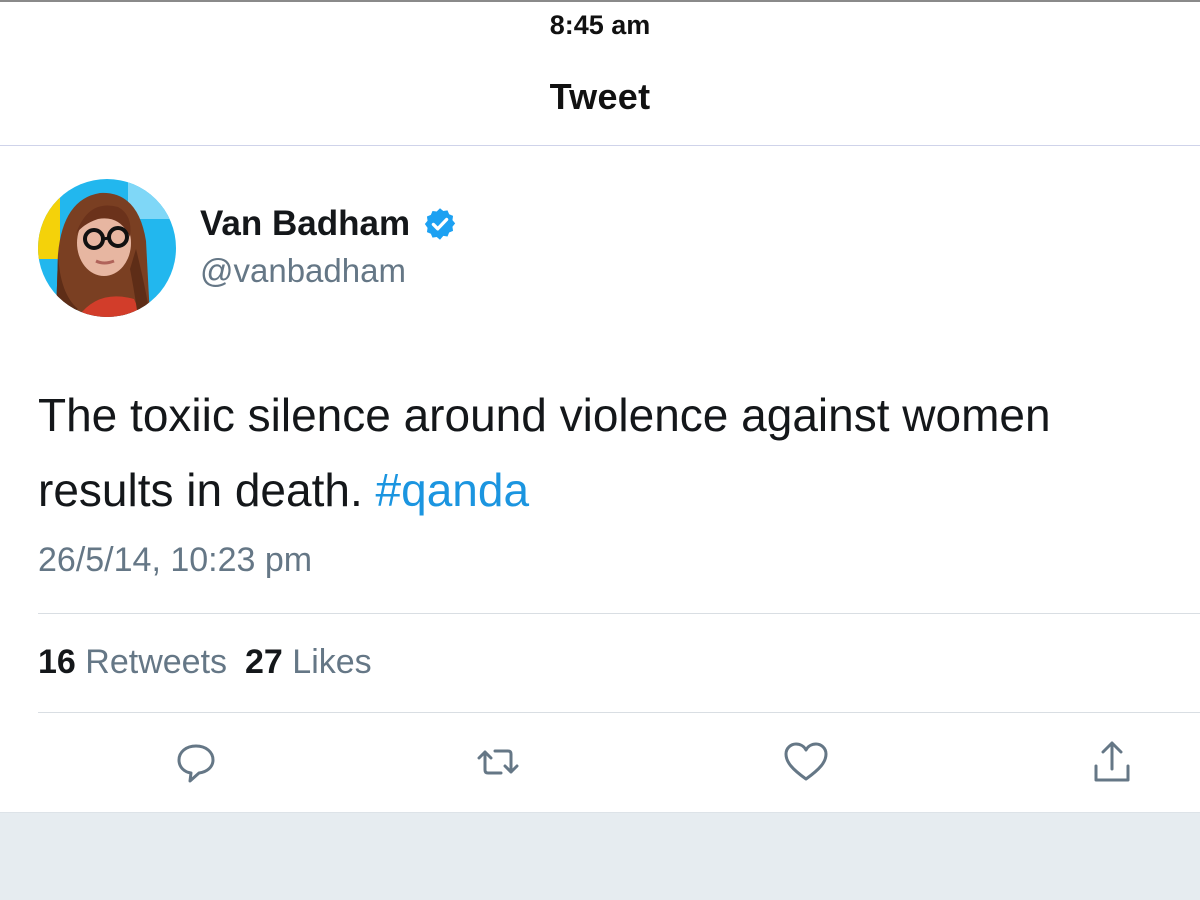 The height and width of the screenshot is (900, 1200). What do you see at coordinates (329, 247) in the screenshot?
I see `author-block: Van Badham @vanbadham` at bounding box center [329, 247].